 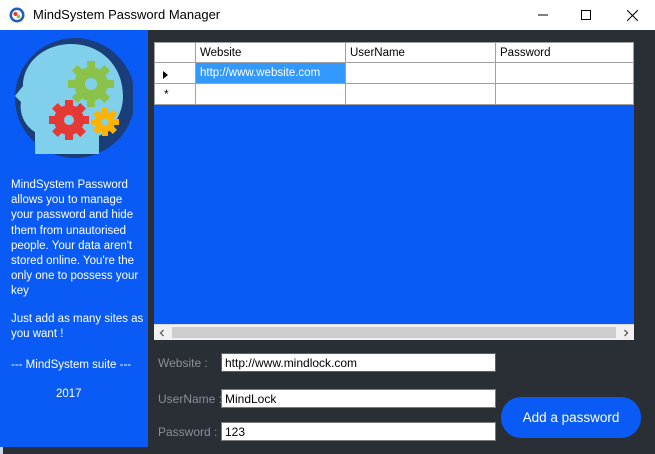 I want to click on horizontal-scrollbar, so click(x=394, y=332).